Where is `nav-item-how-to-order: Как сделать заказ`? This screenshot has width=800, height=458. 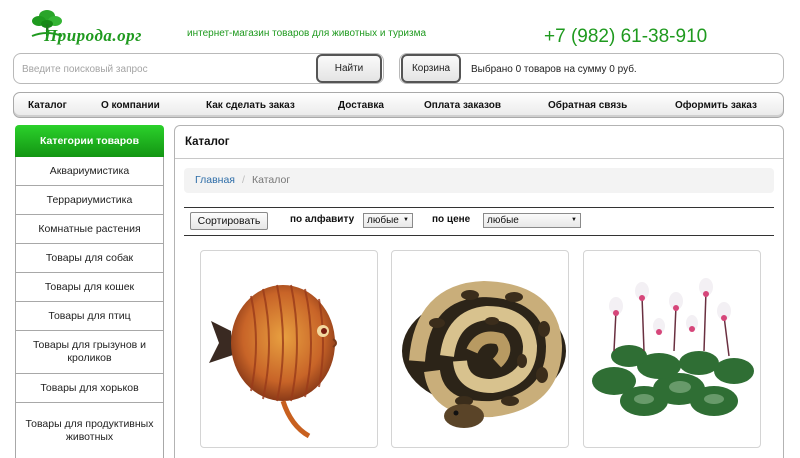
nav-item-how-to-order: Как сделать заказ is located at coordinates (250, 105).